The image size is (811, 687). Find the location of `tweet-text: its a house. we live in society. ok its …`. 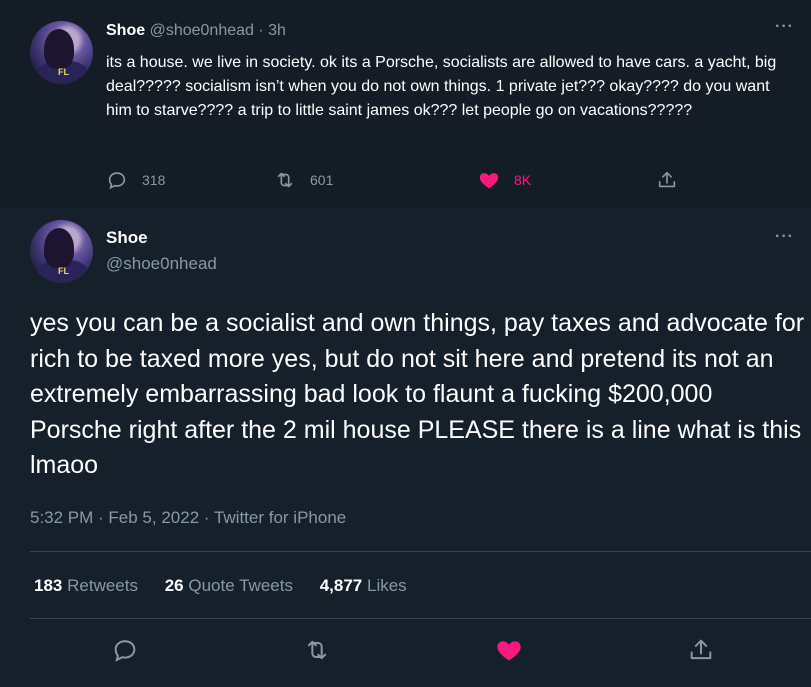

tweet-text: its a house. we live in society. ok its … is located at coordinates (441, 86).